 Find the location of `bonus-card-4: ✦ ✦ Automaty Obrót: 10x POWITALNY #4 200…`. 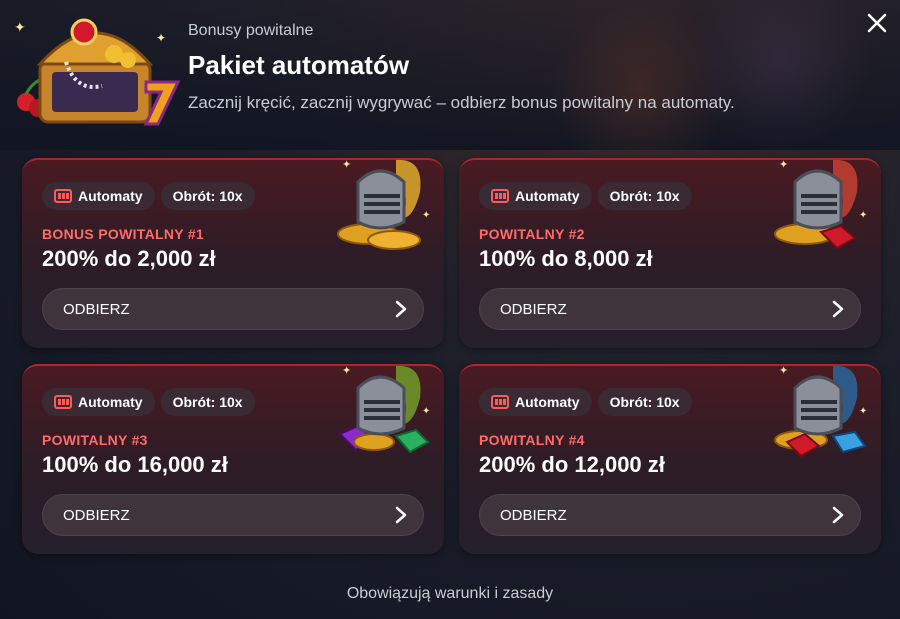

bonus-card-4: ✦ ✦ Automaty Obrót: 10x POWITALNY #4 200… is located at coordinates (670, 459).